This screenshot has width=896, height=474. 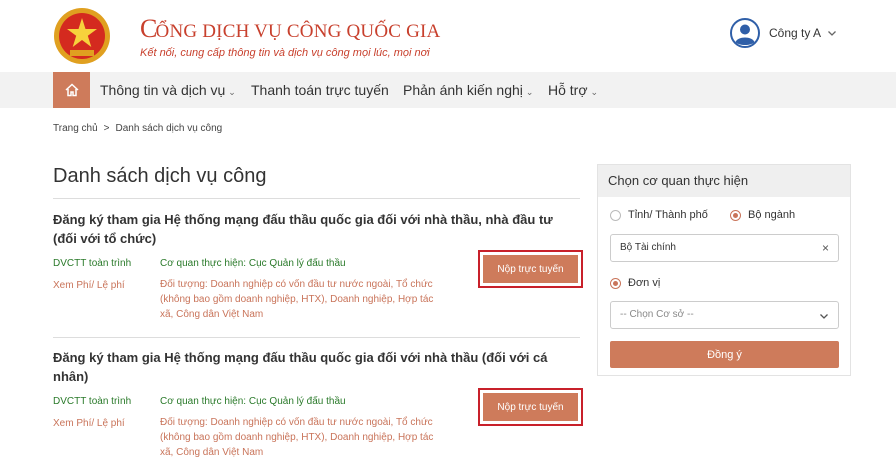 I want to click on user-menu: Công ty A, so click(x=783, y=33).